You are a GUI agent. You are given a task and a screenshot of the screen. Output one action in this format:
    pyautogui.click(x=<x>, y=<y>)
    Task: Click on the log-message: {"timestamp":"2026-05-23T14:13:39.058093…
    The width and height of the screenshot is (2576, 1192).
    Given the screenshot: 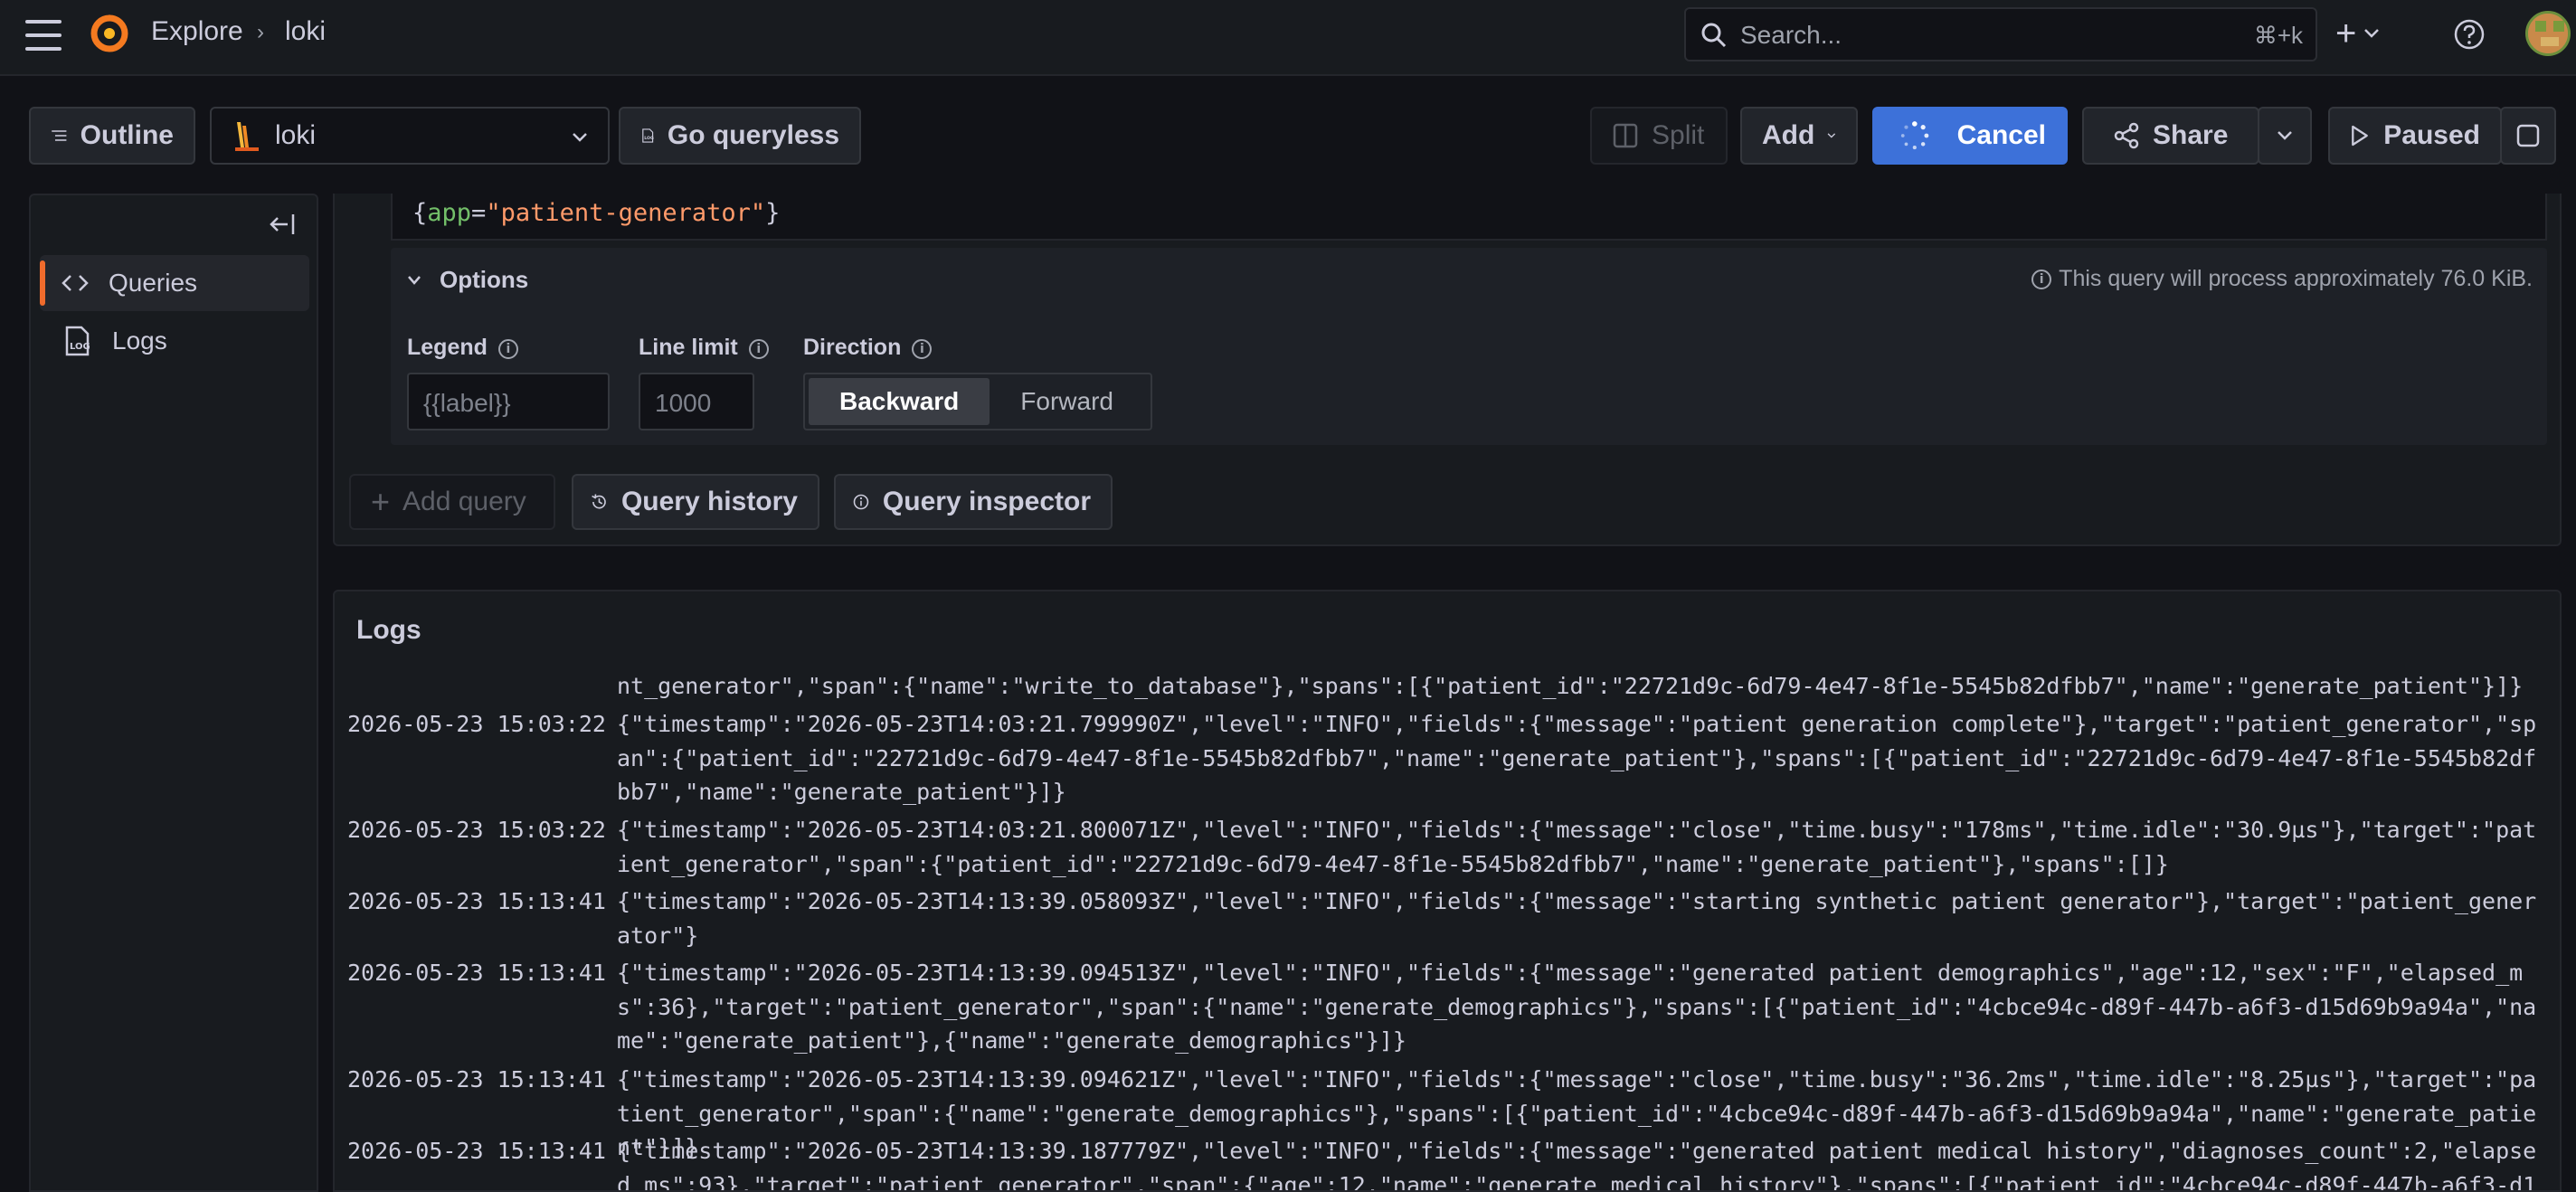 What is the action you would take?
    pyautogui.click(x=1577, y=919)
    